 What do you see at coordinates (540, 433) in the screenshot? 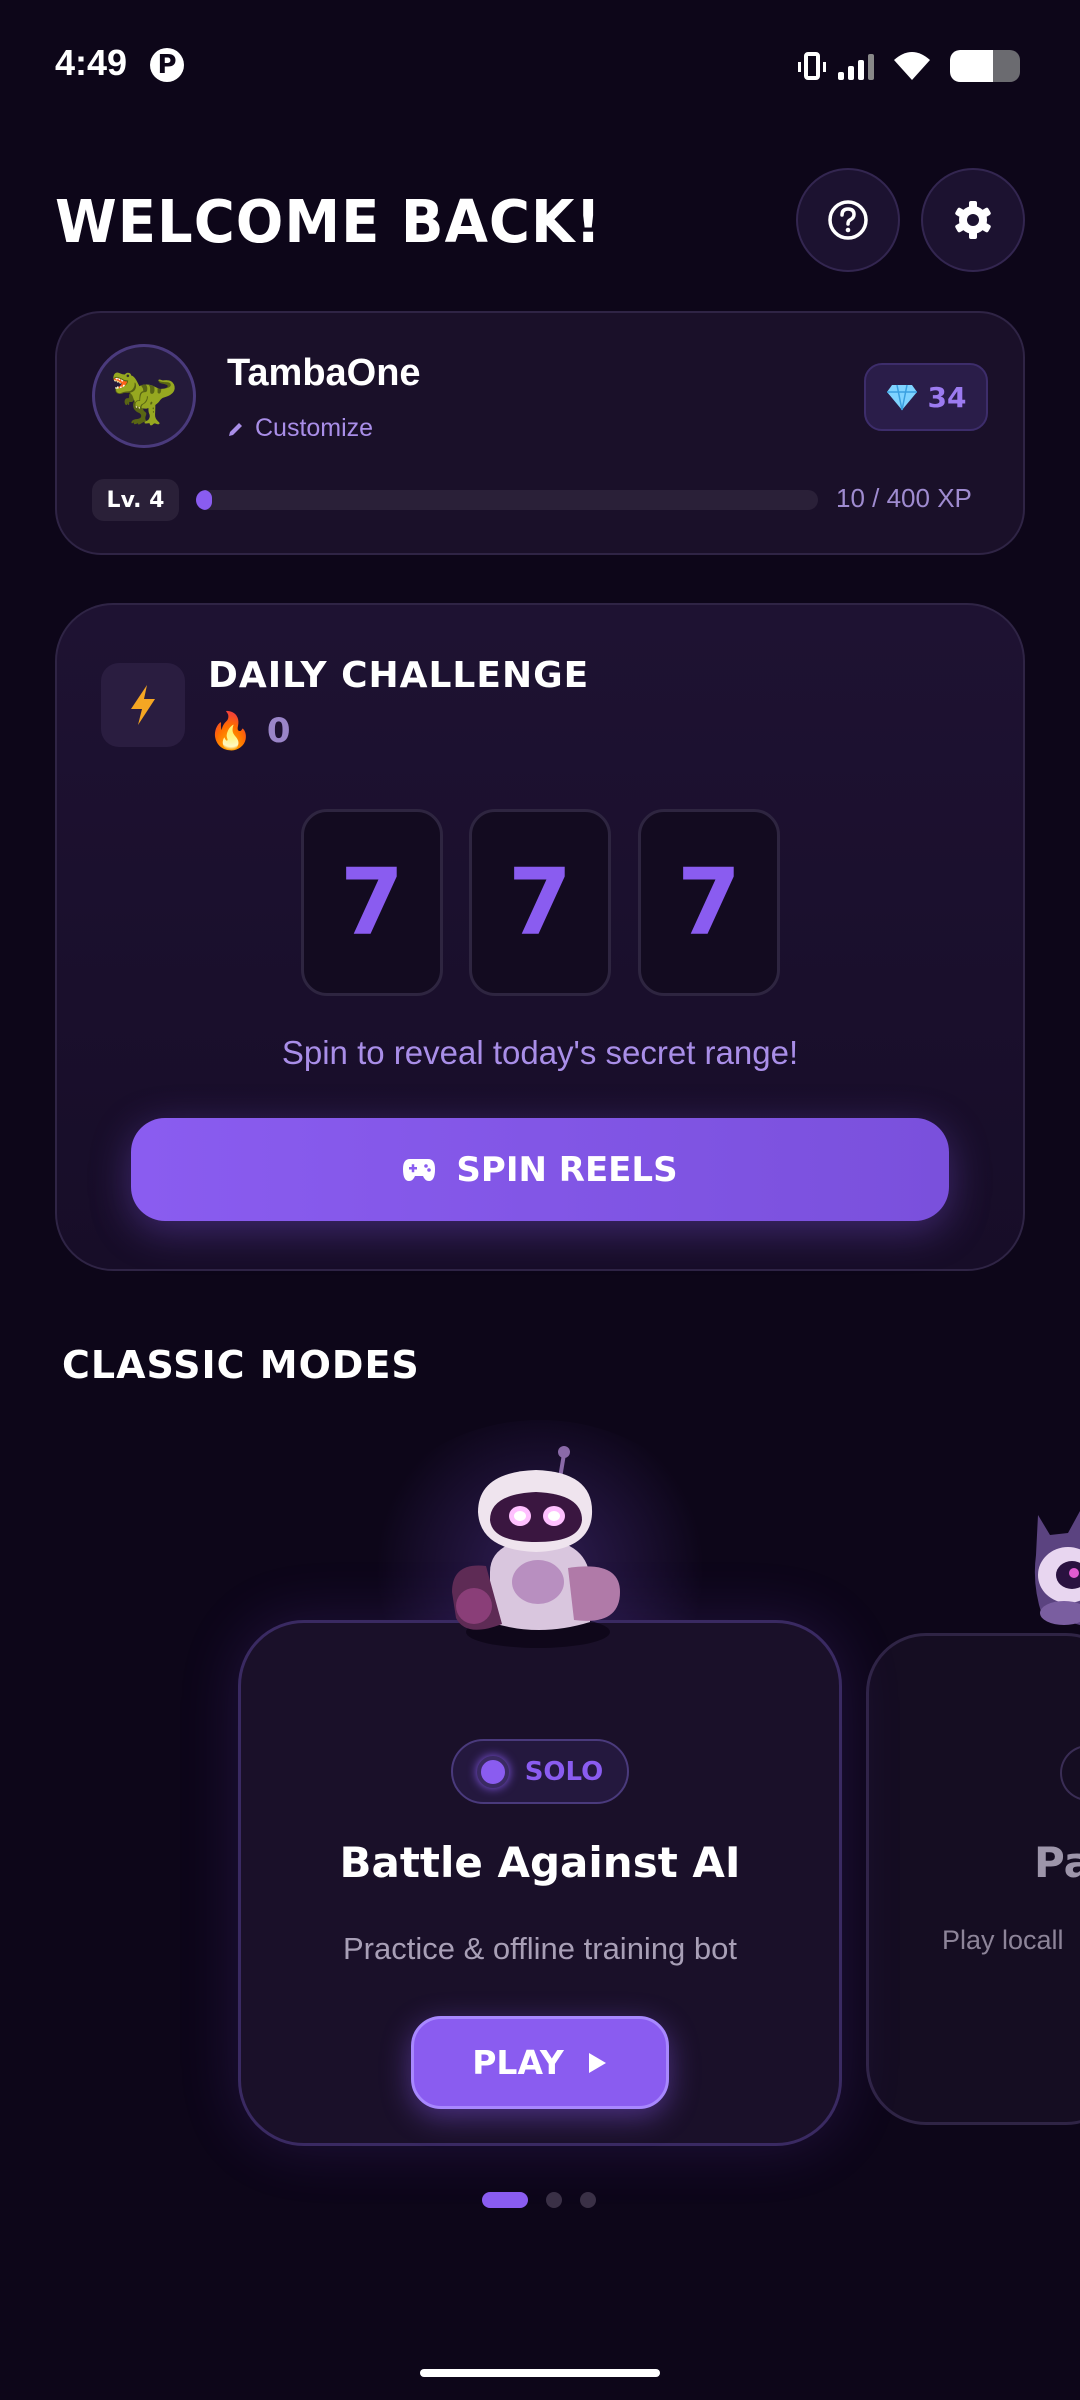
I see `profile-card` at bounding box center [540, 433].